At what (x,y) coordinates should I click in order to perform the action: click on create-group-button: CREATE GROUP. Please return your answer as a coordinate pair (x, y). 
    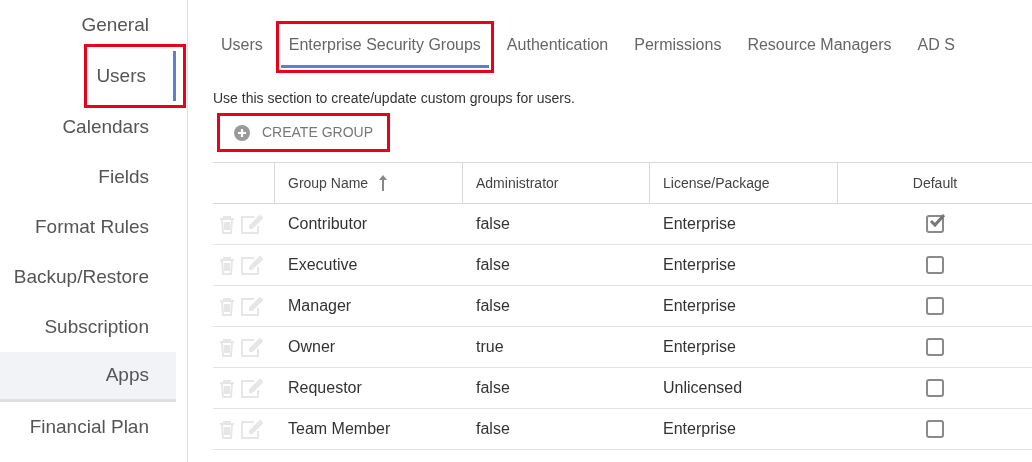
    Looking at the image, I should click on (303, 132).